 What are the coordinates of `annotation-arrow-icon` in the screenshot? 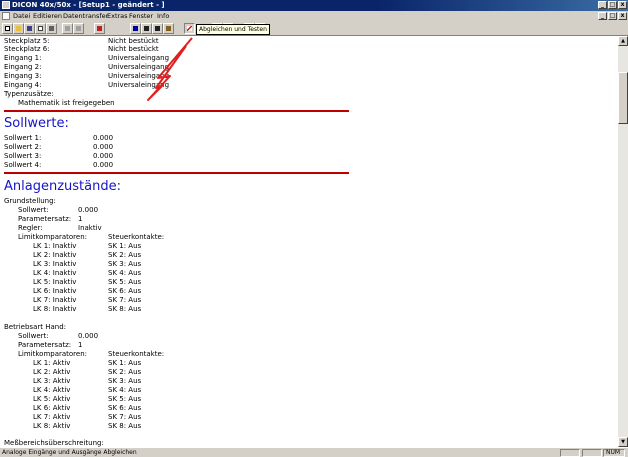 It's located at (170, 69).